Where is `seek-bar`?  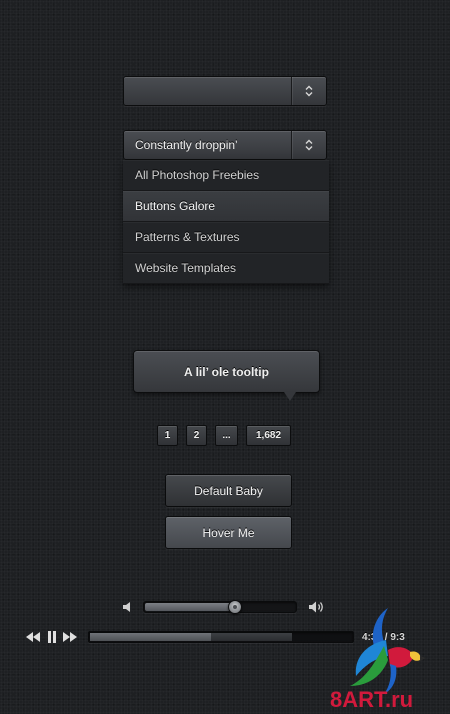 seek-bar is located at coordinates (221, 637).